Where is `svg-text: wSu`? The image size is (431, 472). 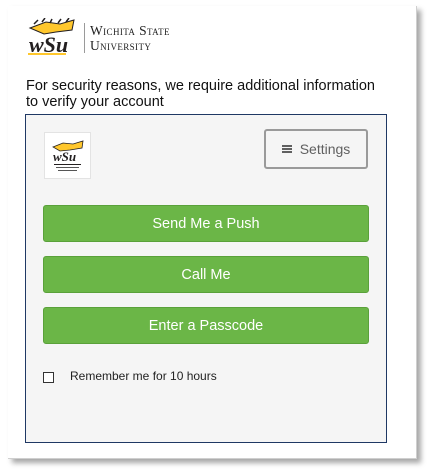 svg-text: wSu is located at coordinates (64, 156).